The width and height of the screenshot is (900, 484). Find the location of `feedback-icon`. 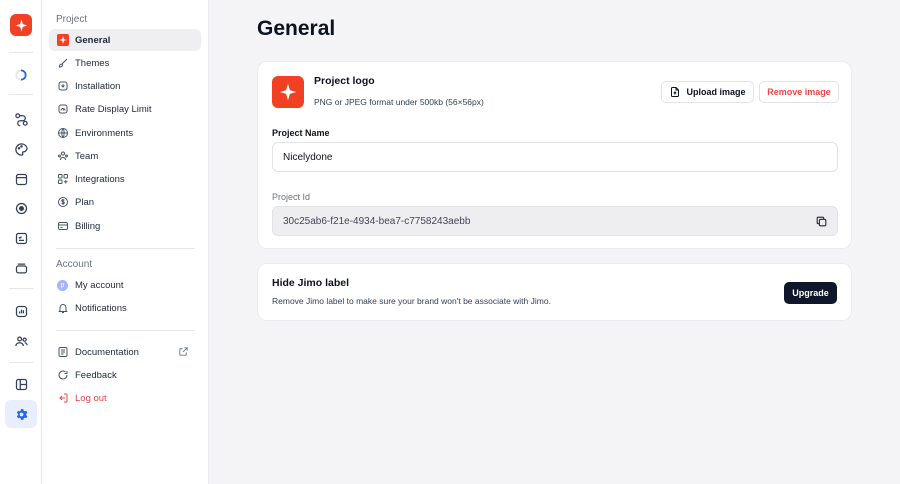

feedback-icon is located at coordinates (62, 375).